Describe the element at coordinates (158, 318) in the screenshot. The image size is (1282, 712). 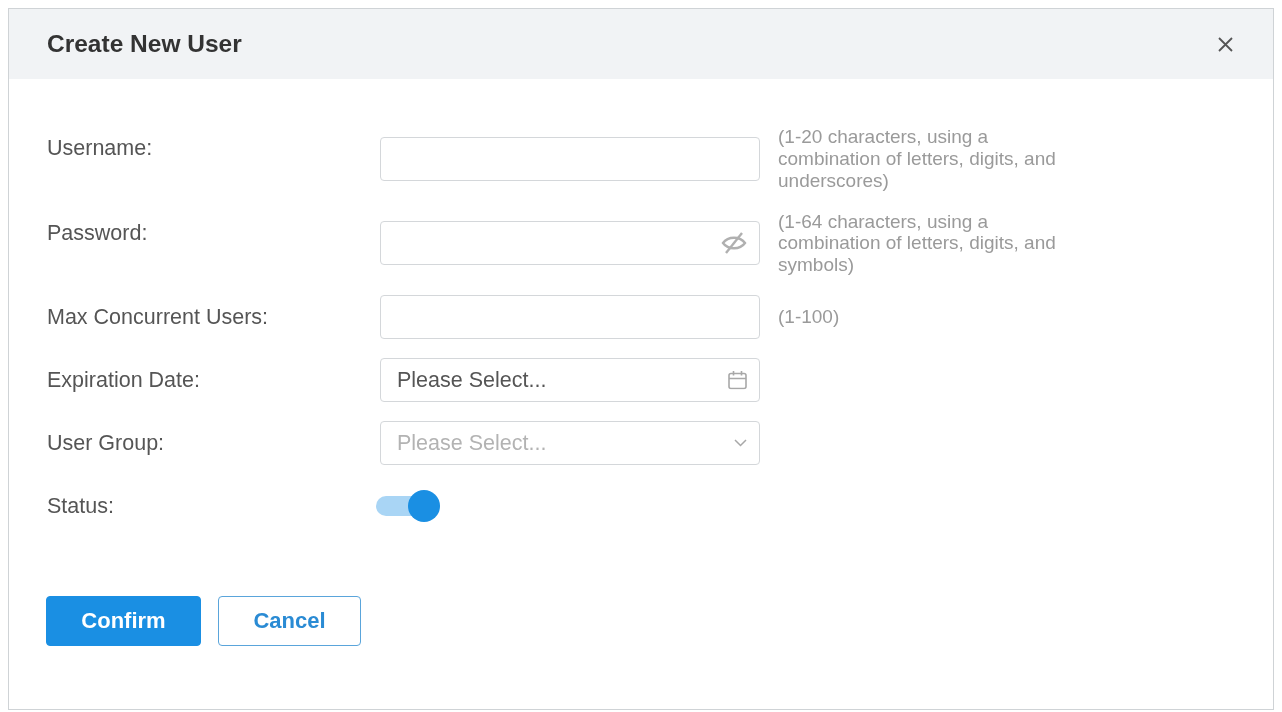
I see `field-label: Max Concurrent Users:` at that location.